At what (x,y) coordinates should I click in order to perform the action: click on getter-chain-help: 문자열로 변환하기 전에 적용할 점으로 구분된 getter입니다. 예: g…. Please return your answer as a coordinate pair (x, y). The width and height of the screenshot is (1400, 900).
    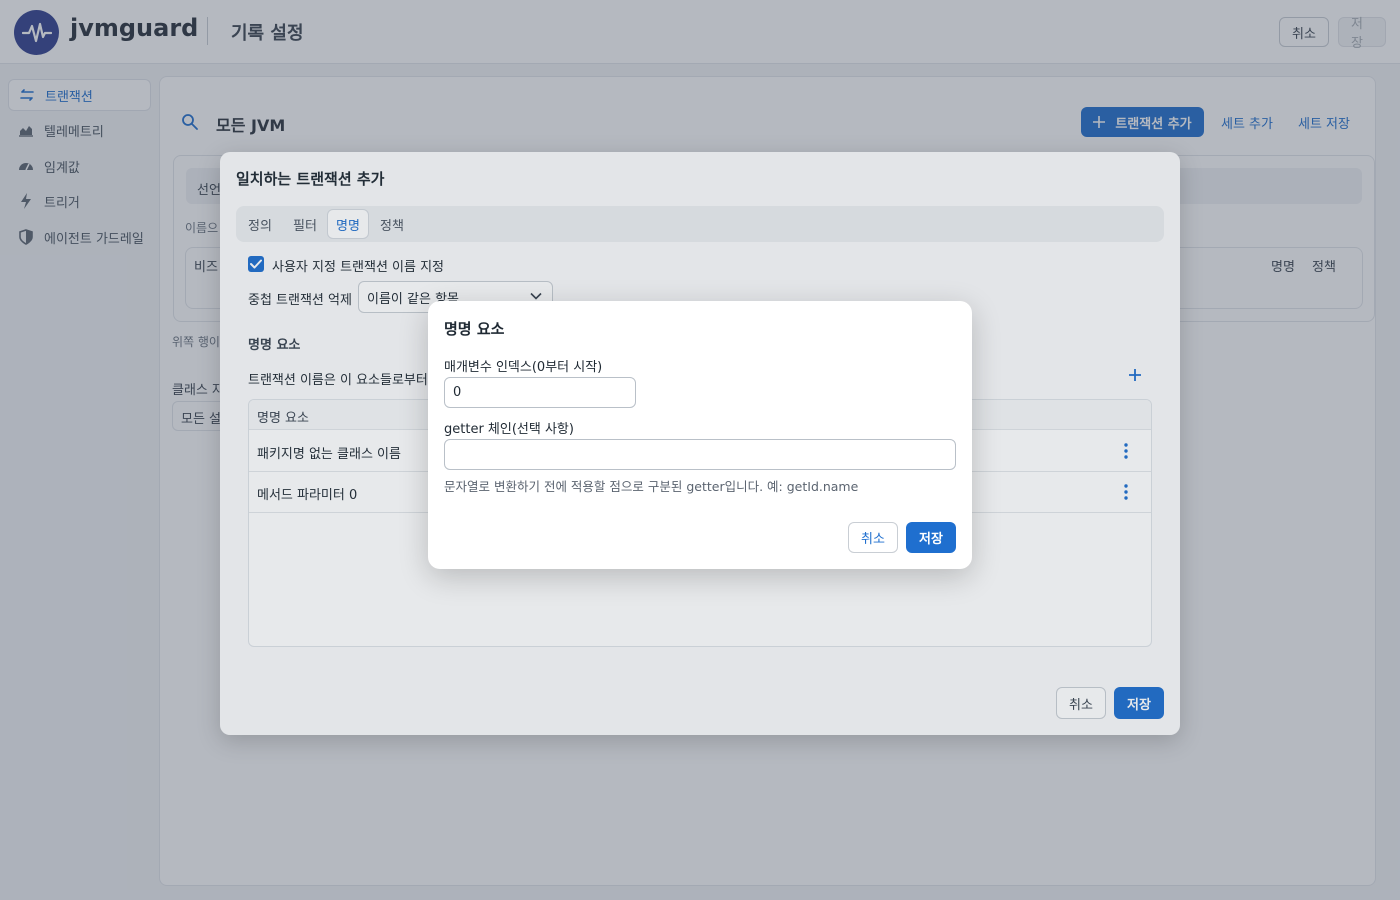
    Looking at the image, I should click on (651, 486).